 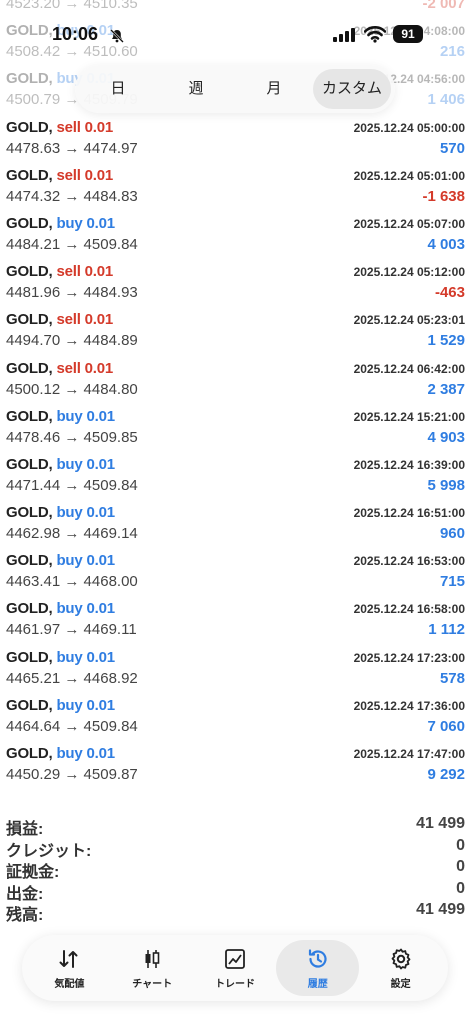 What do you see at coordinates (235, 890) in the screenshot?
I see `summary-row: 出金: 0` at bounding box center [235, 890].